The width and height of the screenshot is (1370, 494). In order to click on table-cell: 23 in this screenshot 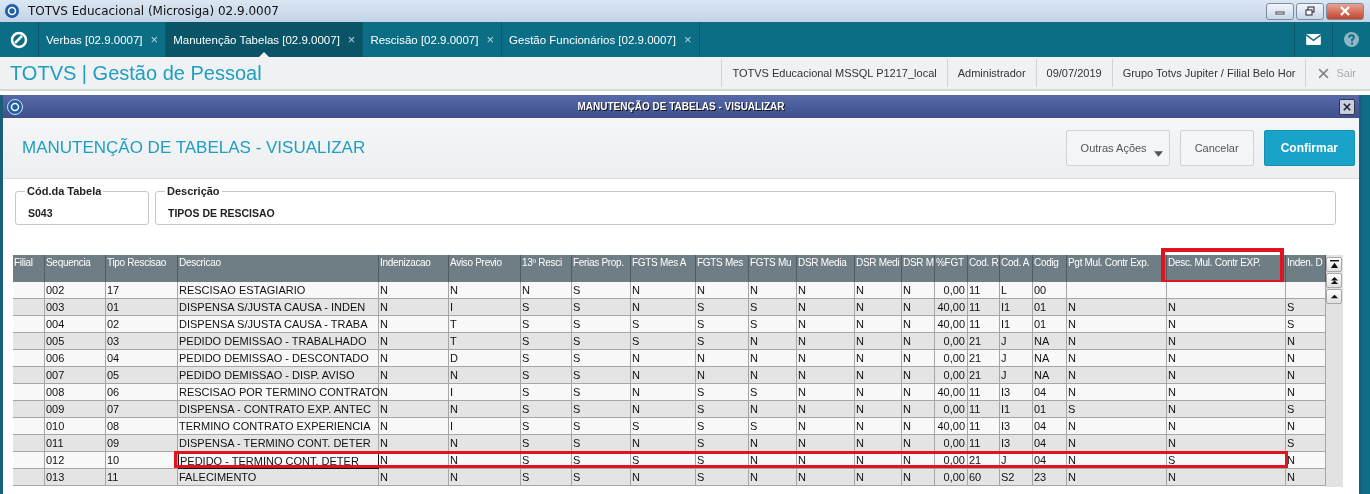, I will do `click(1050, 477)`.